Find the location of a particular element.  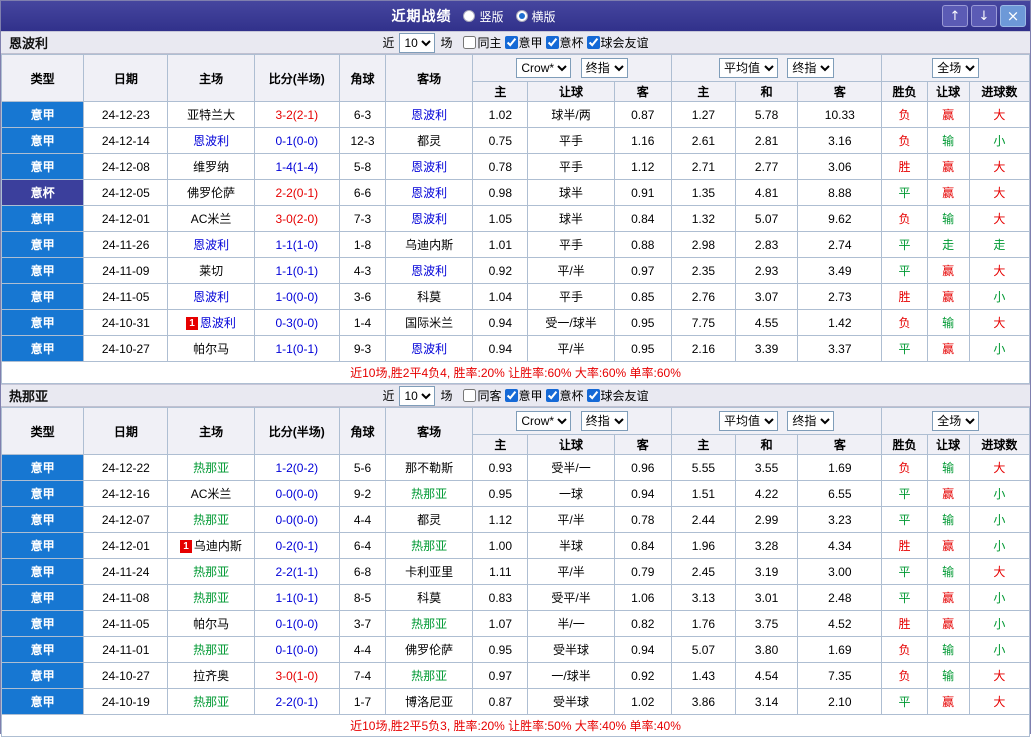

away-team-cell: 那不勒斯 is located at coordinates (429, 467).